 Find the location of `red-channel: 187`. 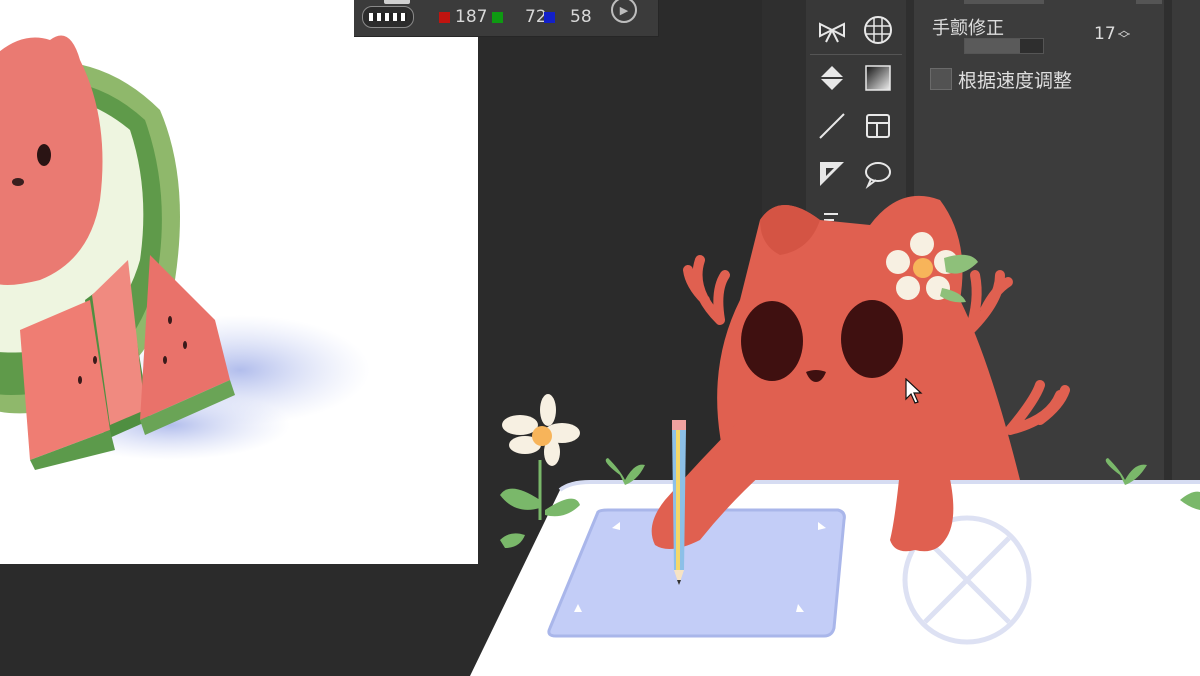

red-channel: 187 is located at coordinates (463, 17).